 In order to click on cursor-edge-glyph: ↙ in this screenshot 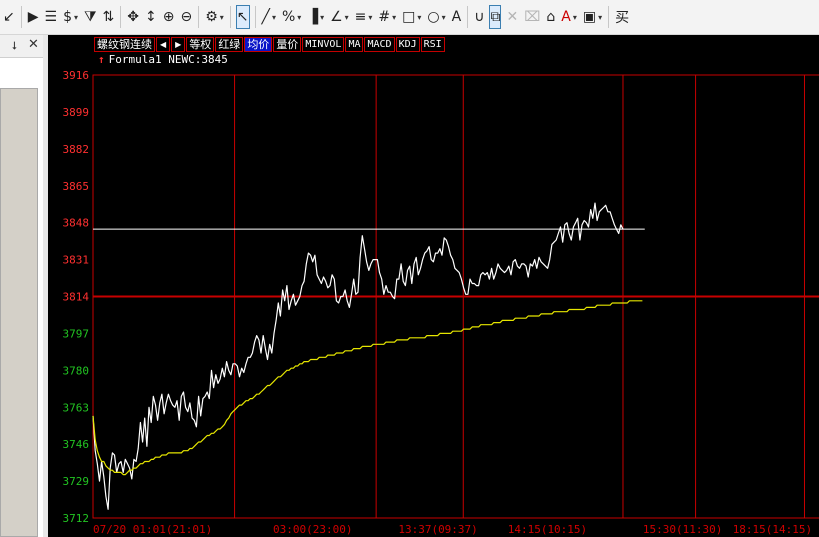, I will do `click(9, 17)`.